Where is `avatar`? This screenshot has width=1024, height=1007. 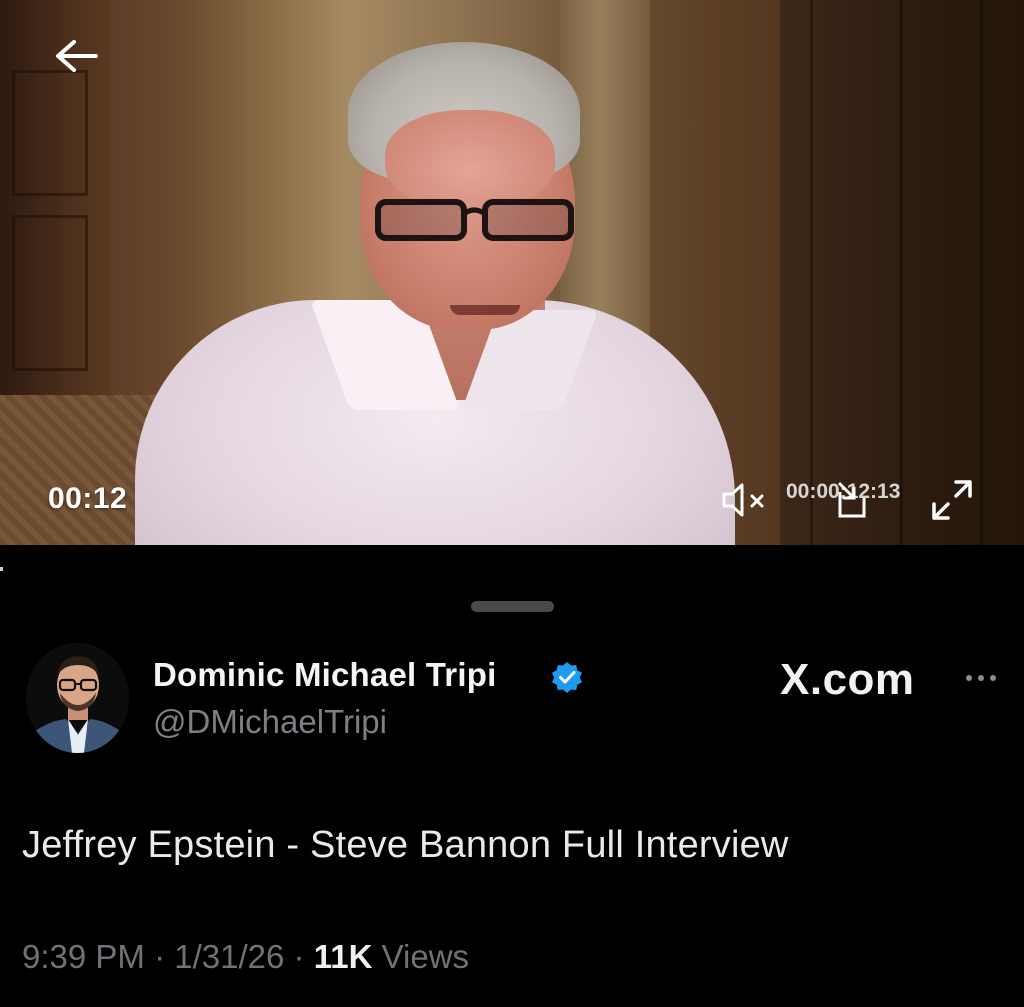 avatar is located at coordinates (77, 698).